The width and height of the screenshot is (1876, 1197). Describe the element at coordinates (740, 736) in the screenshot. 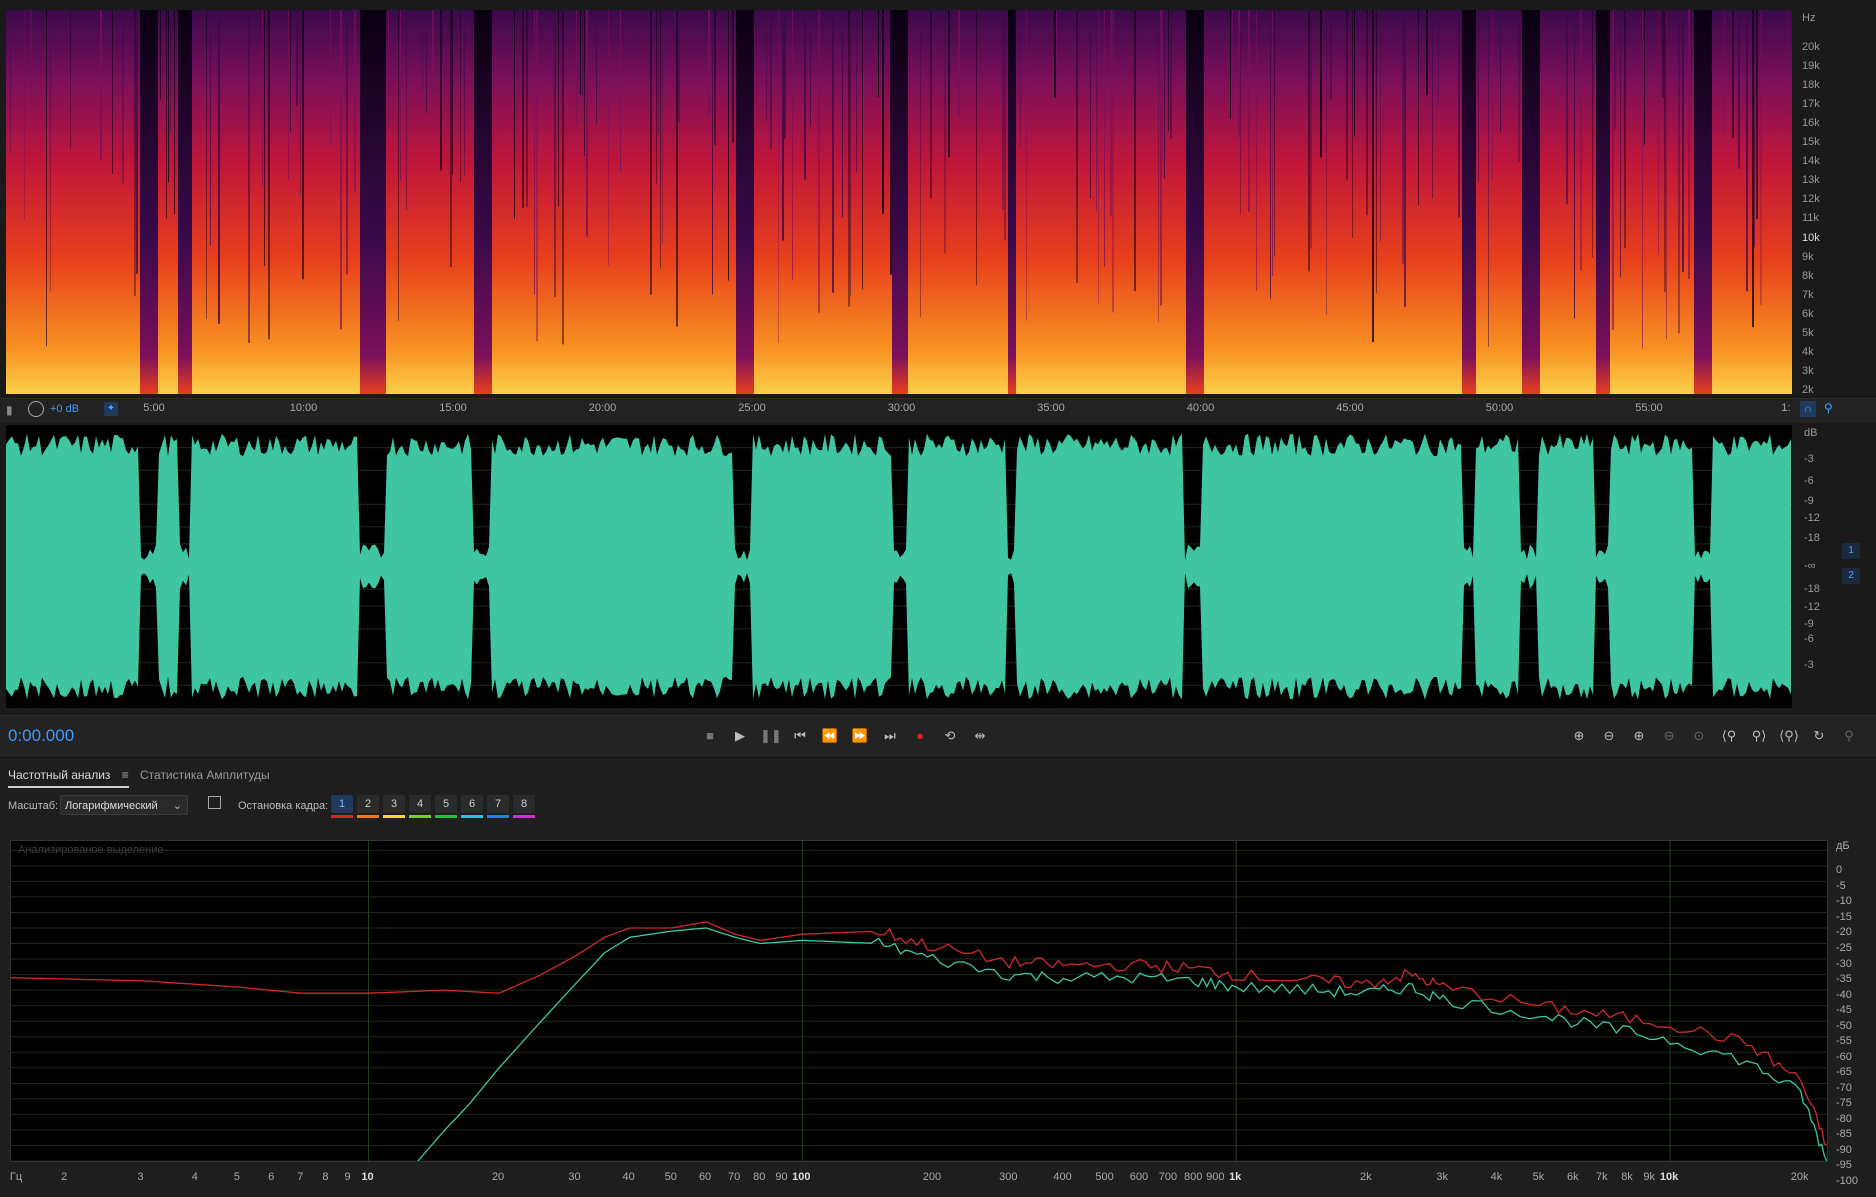

I see `play-icon: ▶` at that location.